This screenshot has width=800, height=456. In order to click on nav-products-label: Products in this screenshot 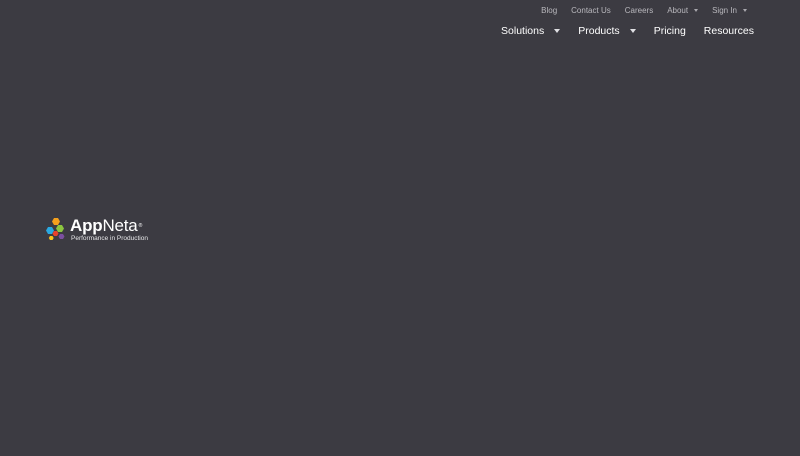, I will do `click(599, 31)`.